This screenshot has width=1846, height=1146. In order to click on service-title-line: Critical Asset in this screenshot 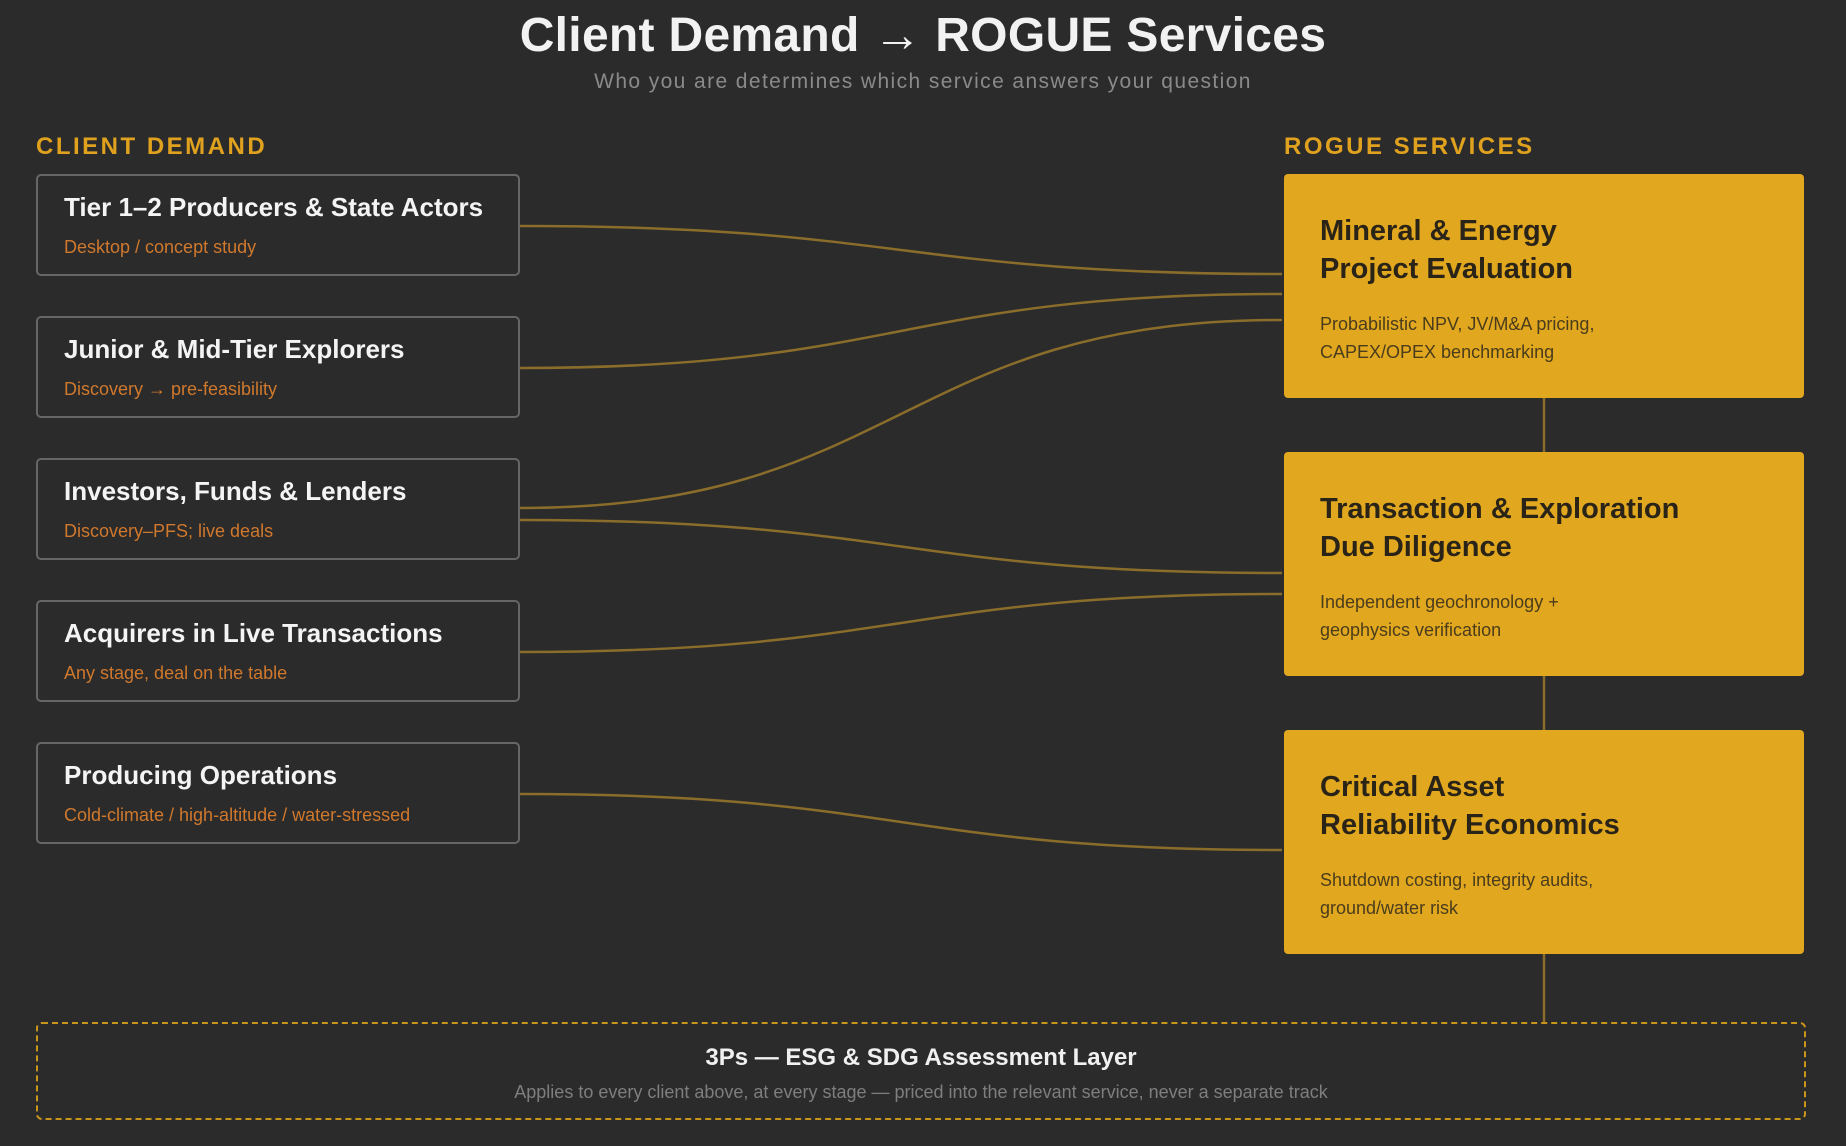, I will do `click(1412, 787)`.